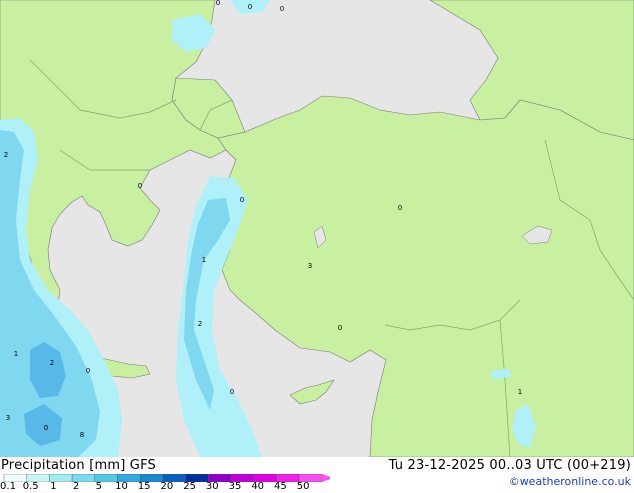  What do you see at coordinates (258, 486) in the screenshot?
I see `legend-tick: 40` at bounding box center [258, 486].